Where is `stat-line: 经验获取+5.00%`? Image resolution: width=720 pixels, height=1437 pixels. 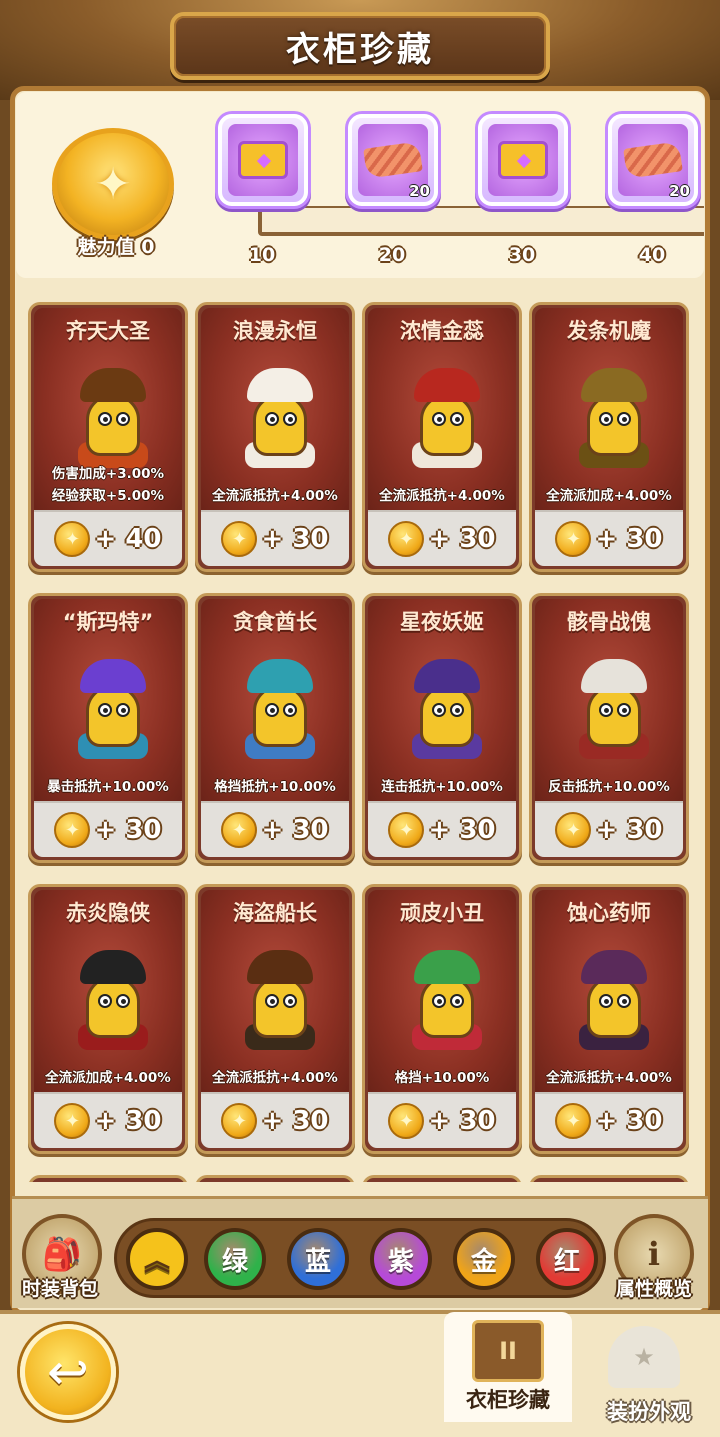
stat-line: 经验获取+5.00% is located at coordinates (108, 496).